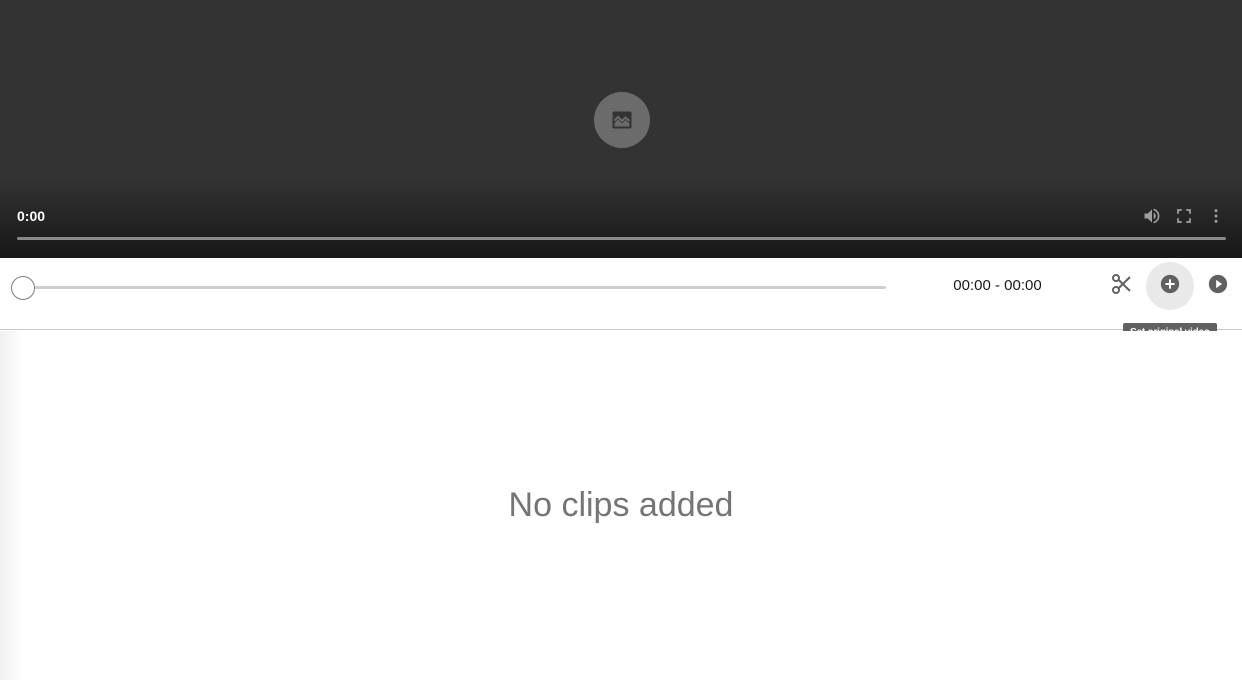  I want to click on scissors-icon, so click(1122, 286).